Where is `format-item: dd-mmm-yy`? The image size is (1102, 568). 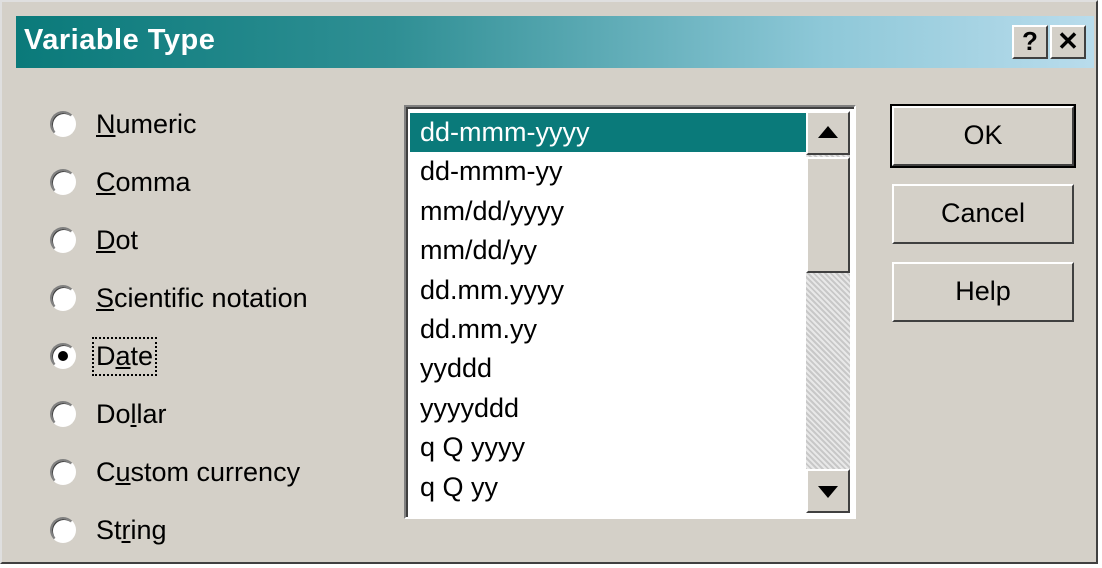 format-item: dd-mmm-yy is located at coordinates (608, 171).